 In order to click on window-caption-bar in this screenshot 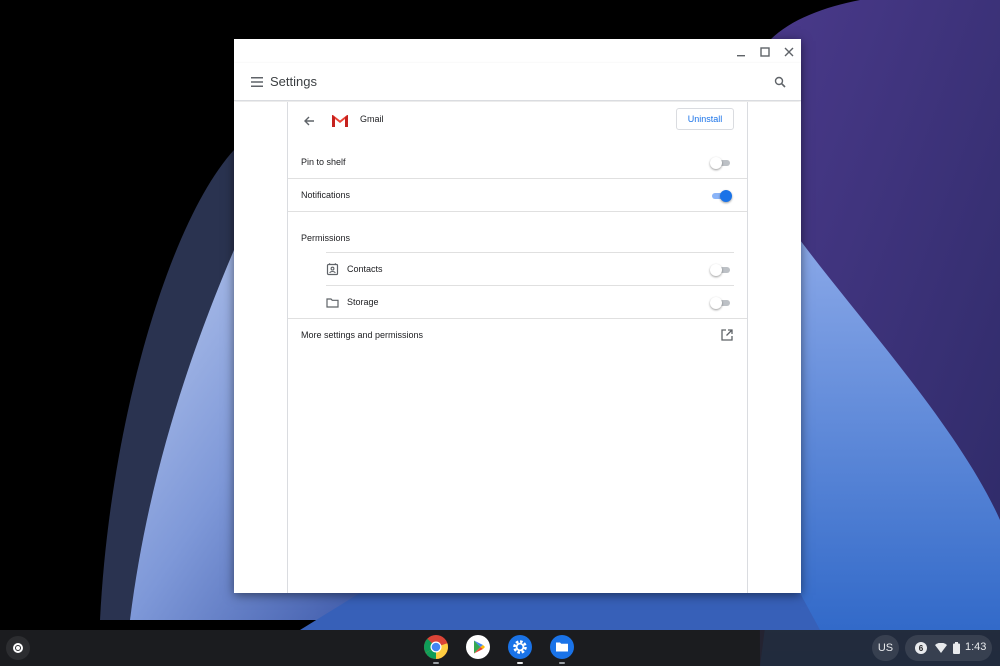, I will do `click(517, 51)`.